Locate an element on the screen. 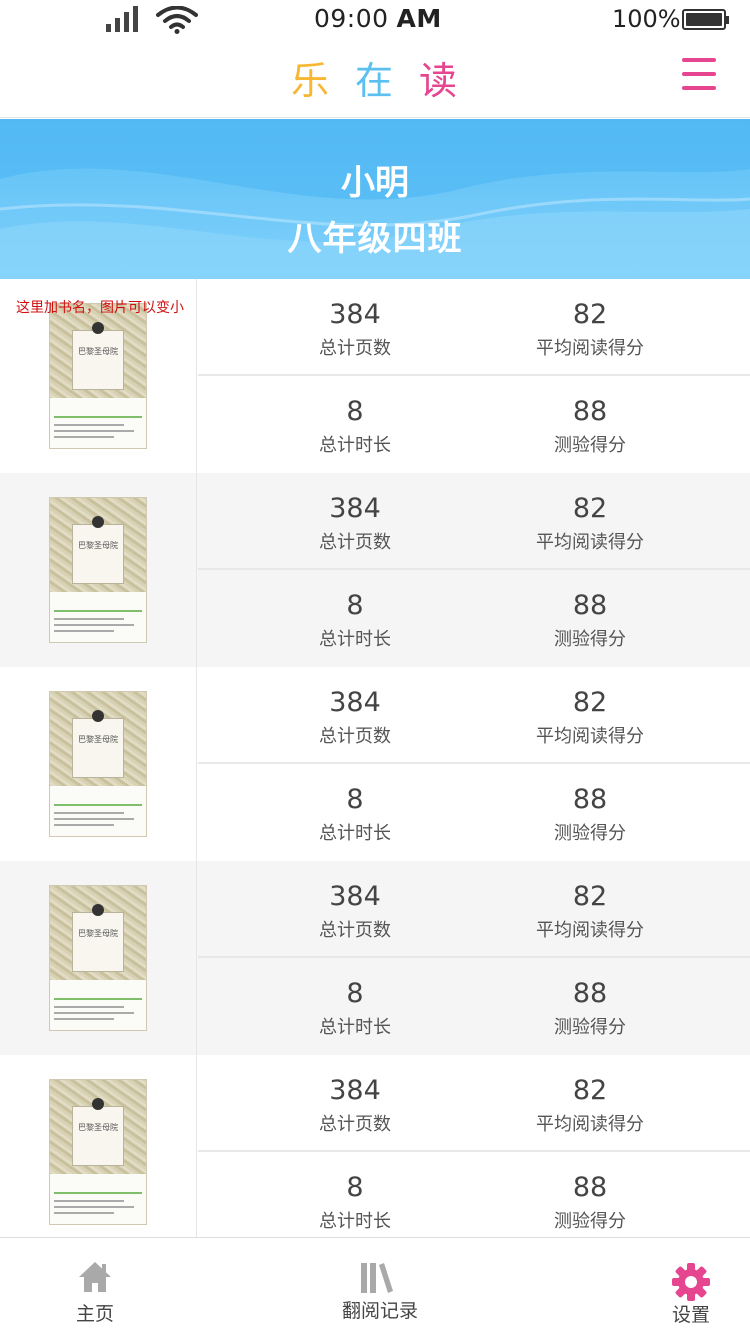 The height and width of the screenshot is (1334, 750). student-class: 八年级四班 is located at coordinates (375, 239).